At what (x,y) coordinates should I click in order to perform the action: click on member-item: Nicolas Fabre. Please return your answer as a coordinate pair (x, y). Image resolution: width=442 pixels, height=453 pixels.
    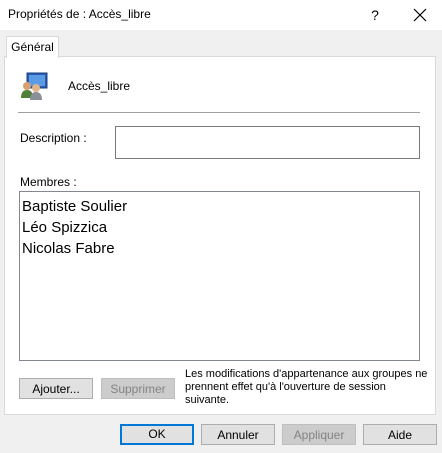
    Looking at the image, I should click on (219, 248).